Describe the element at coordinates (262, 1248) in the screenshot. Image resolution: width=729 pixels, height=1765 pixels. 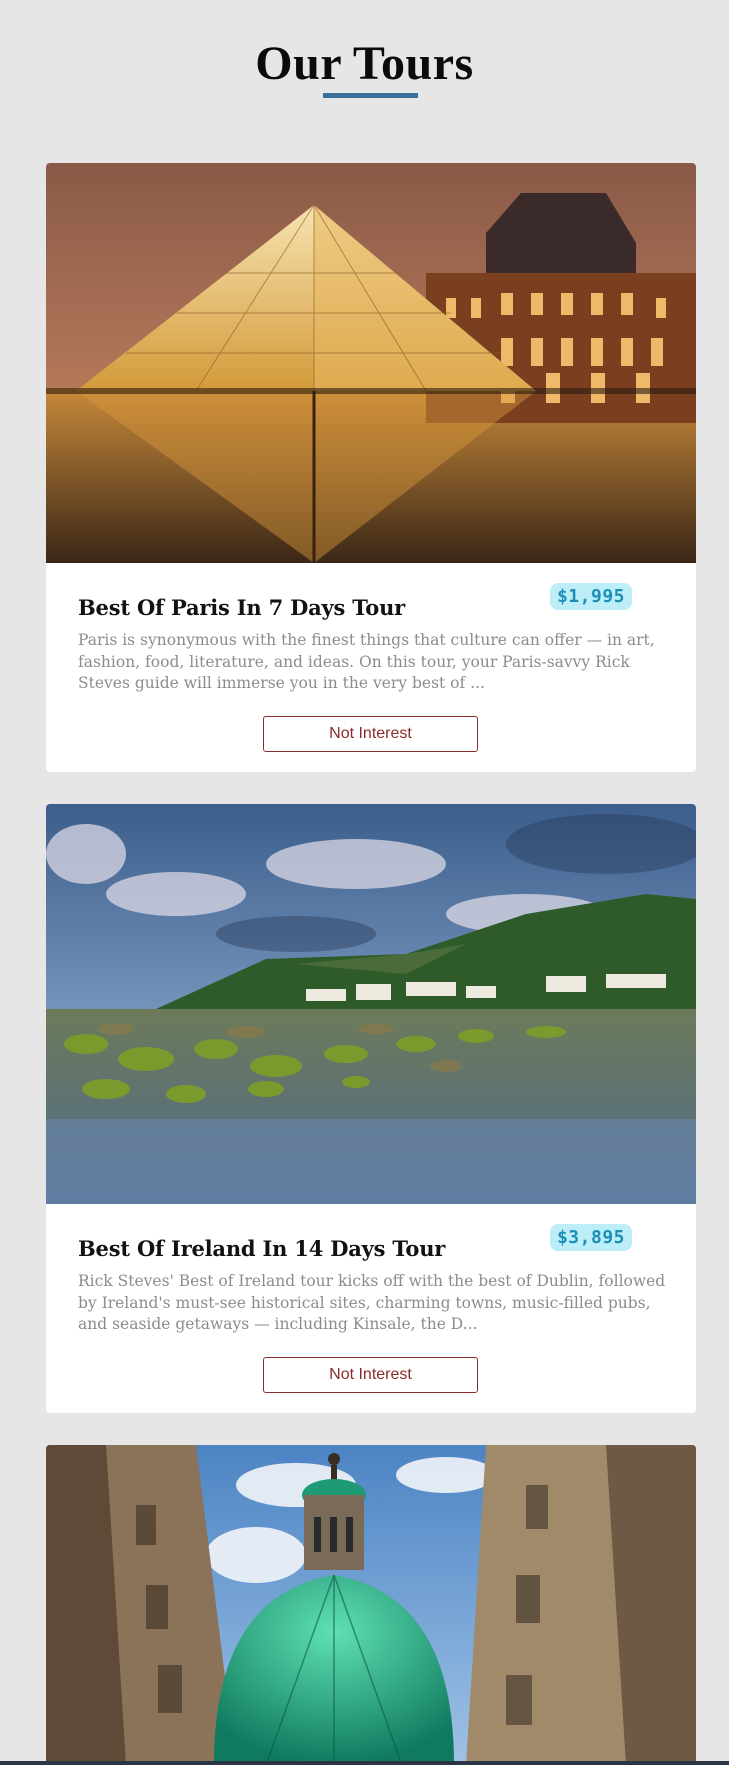
I see `tour-name: Best Of Ireland In 14 Days Tour` at that location.